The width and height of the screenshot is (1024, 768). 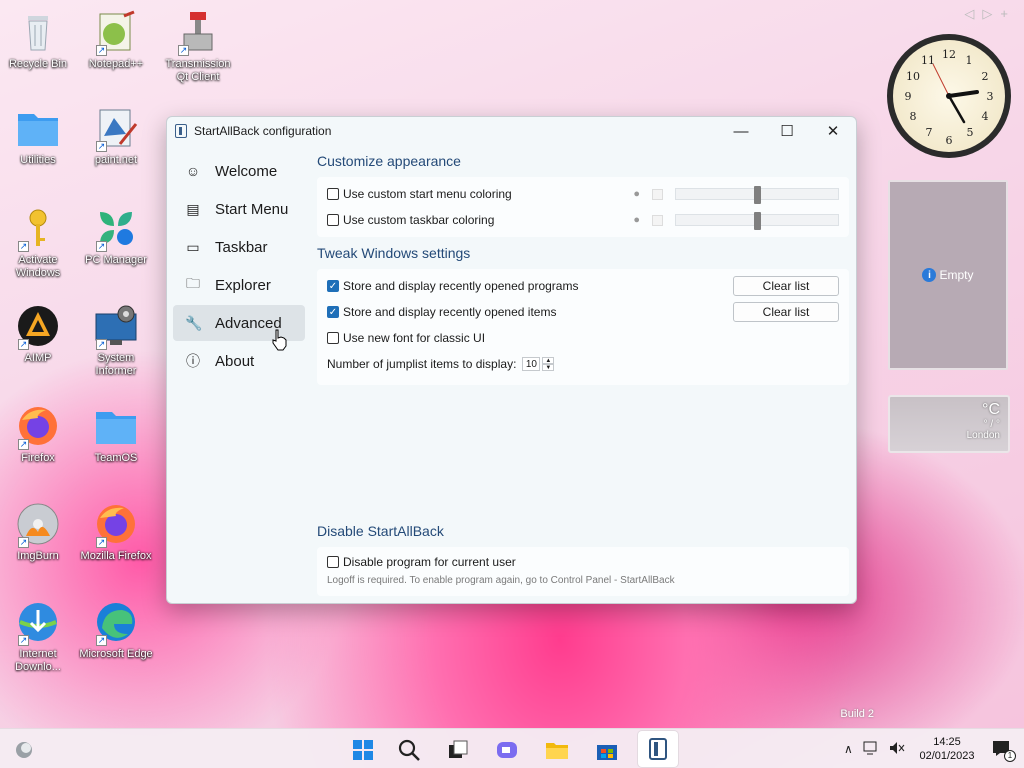 I want to click on section-title-disable: Disable StartAllBack, so click(x=380, y=531).